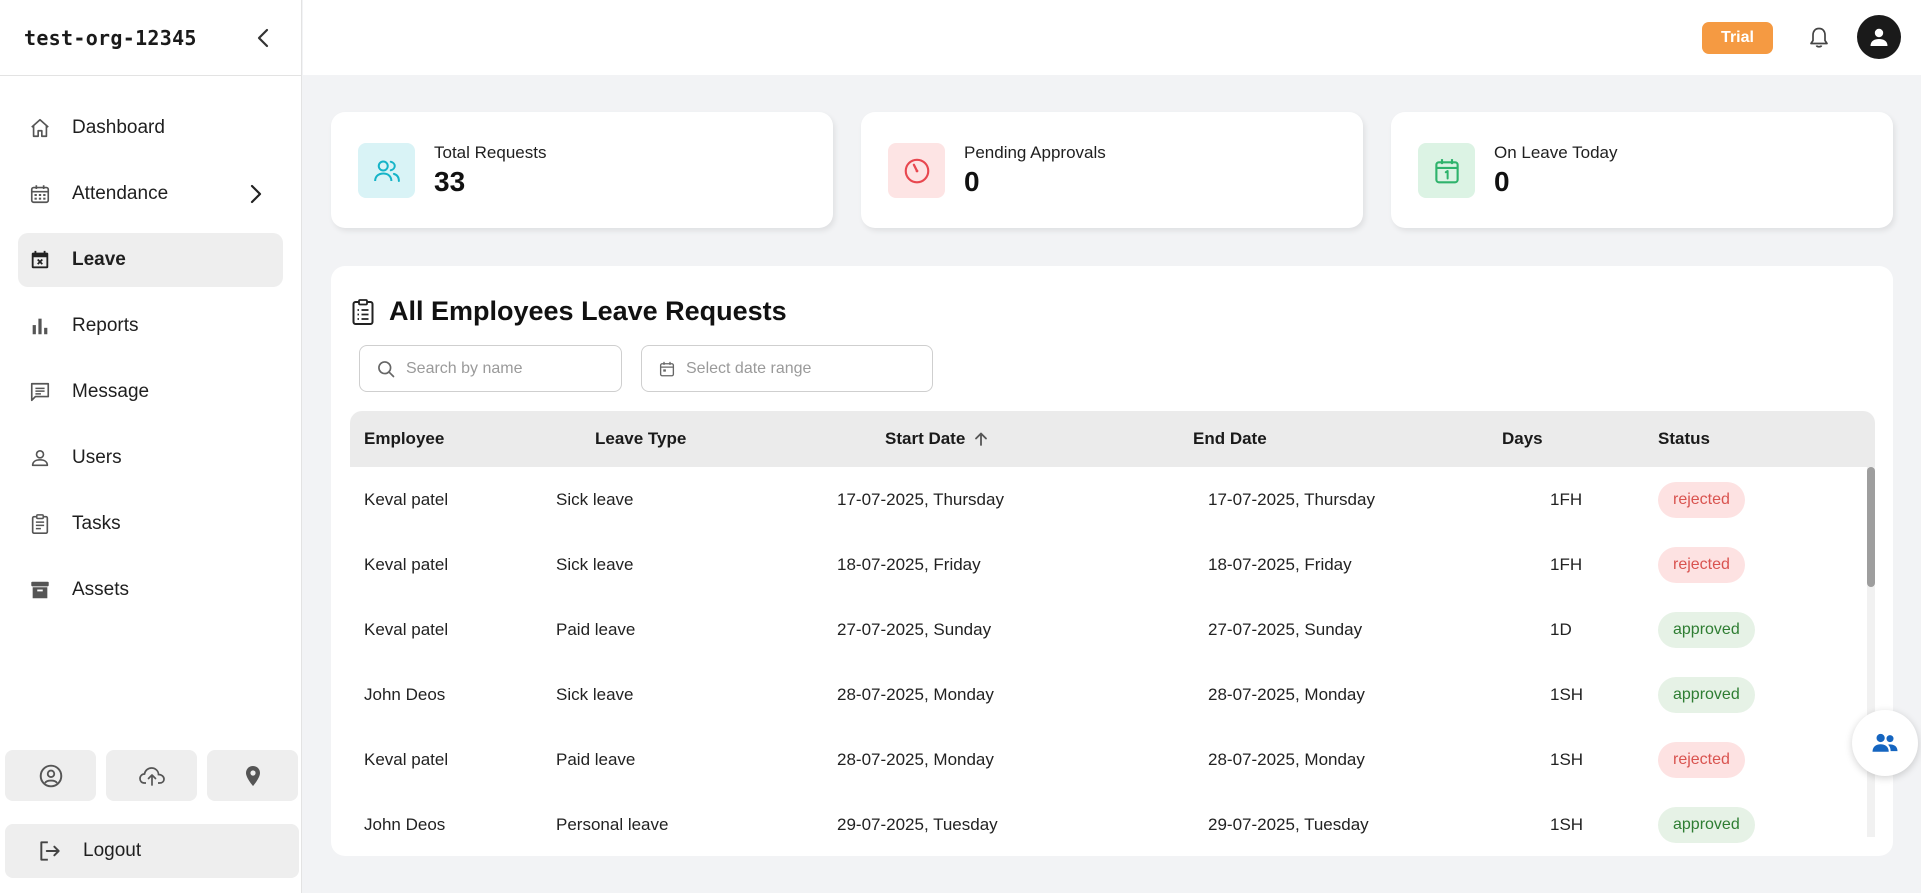 The width and height of the screenshot is (1921, 893). I want to click on stat-value: 0, so click(972, 181).